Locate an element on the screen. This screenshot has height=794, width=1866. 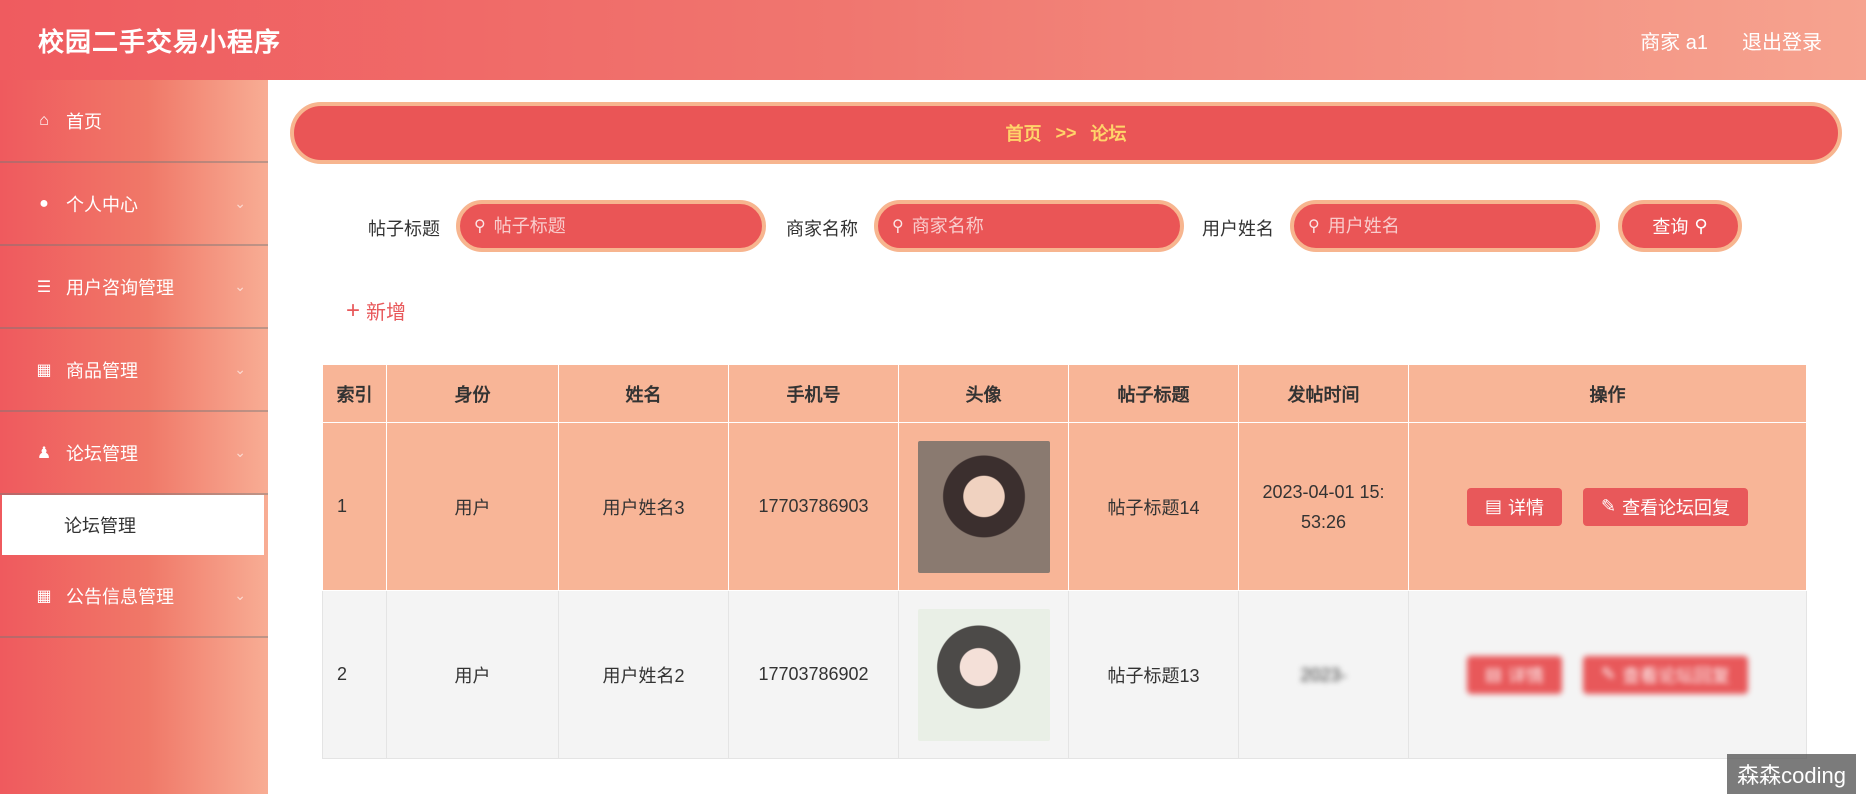
user-name-input is located at coordinates (1452, 226).